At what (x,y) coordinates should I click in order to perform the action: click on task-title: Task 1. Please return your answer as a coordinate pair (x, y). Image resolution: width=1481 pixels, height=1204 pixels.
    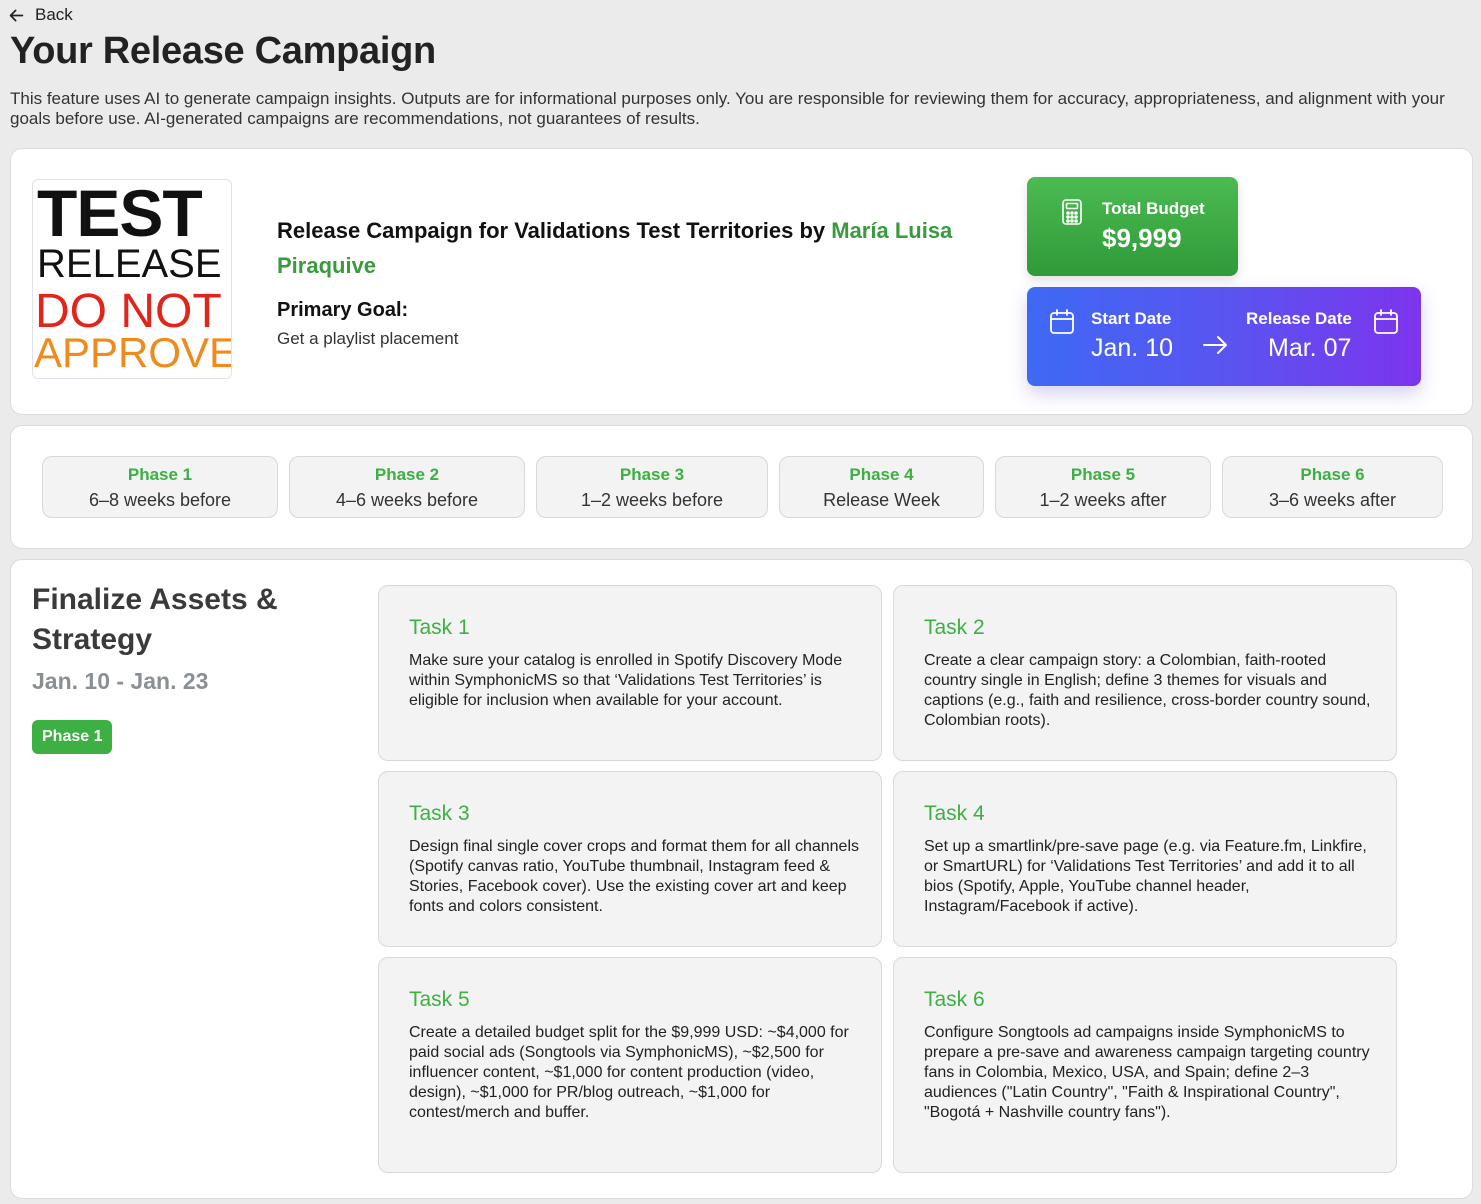
    Looking at the image, I should click on (439, 627).